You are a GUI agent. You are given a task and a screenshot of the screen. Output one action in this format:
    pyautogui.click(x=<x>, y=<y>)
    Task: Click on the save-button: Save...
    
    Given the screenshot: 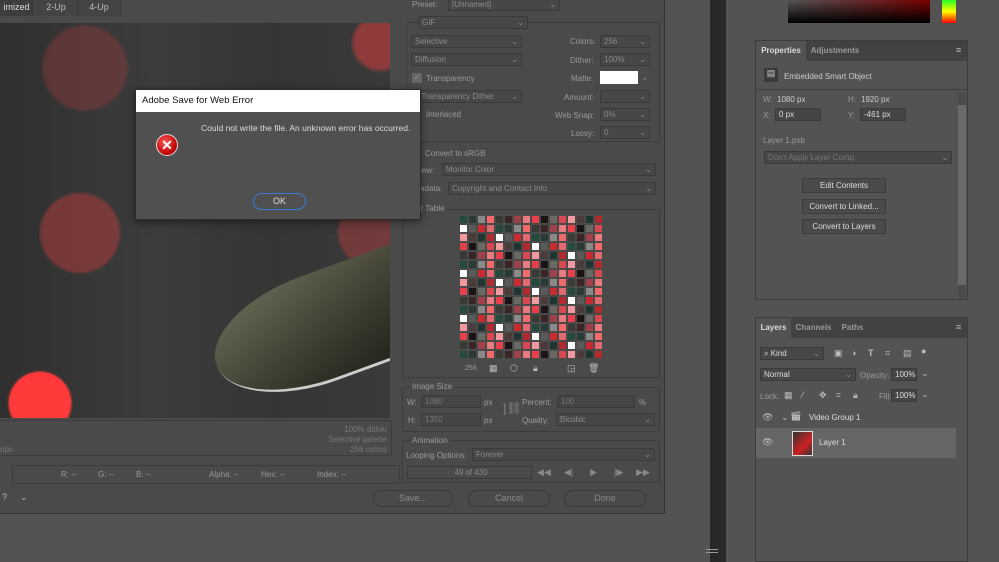 What is the action you would take?
    pyautogui.click(x=413, y=498)
    